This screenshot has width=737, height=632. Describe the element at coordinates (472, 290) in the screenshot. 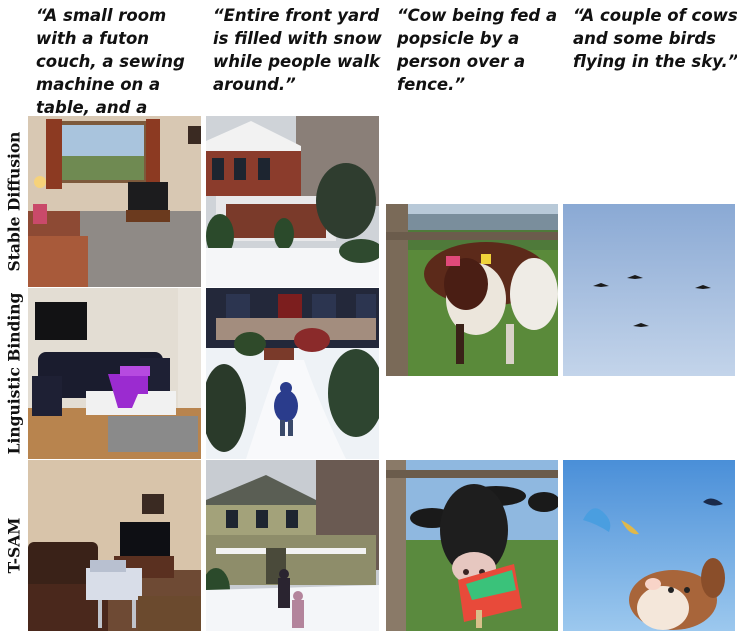

I see `image-sd-cow-popsicle` at that location.